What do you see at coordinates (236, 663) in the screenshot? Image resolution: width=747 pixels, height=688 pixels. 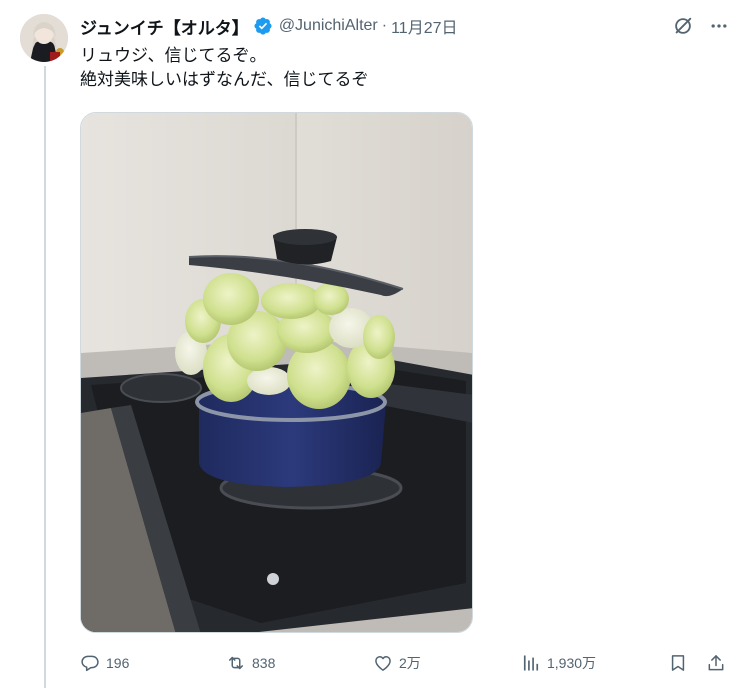 I see `repost-icon` at bounding box center [236, 663].